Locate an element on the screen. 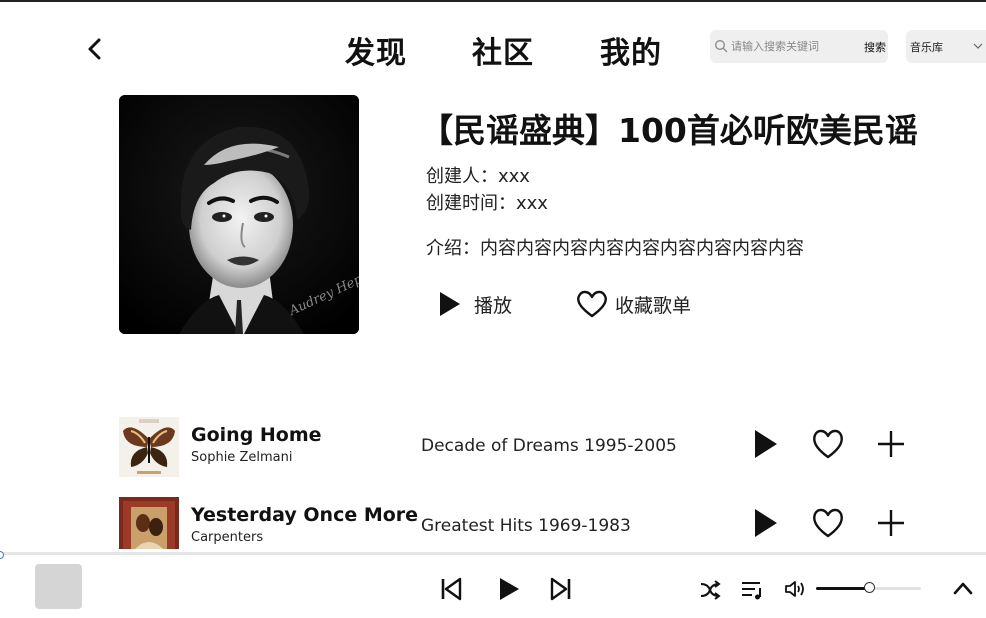  volume-icon is located at coordinates (796, 589).